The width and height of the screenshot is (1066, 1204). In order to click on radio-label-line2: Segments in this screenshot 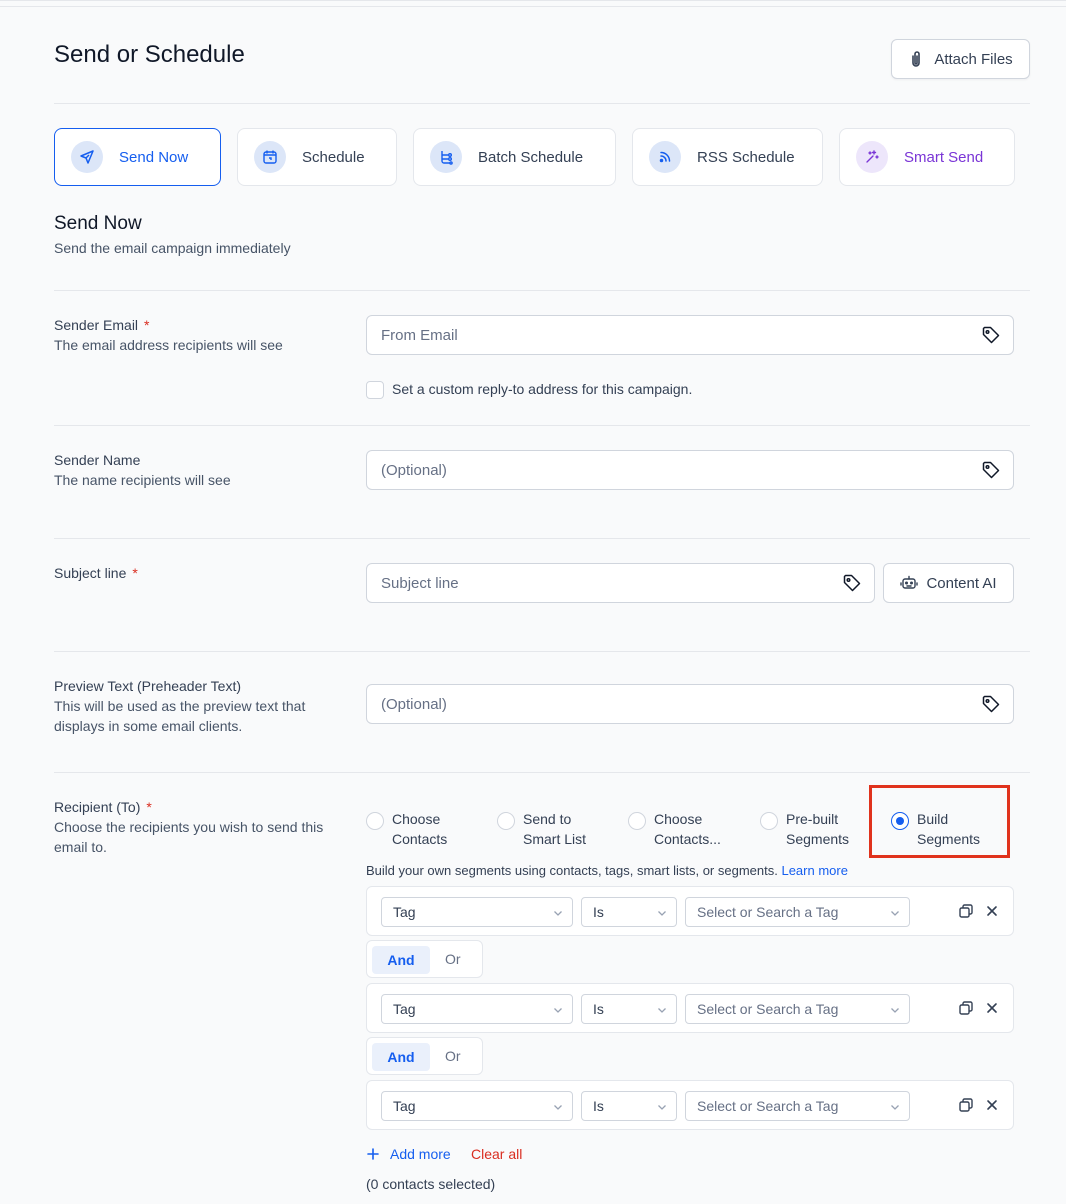, I will do `click(818, 839)`.